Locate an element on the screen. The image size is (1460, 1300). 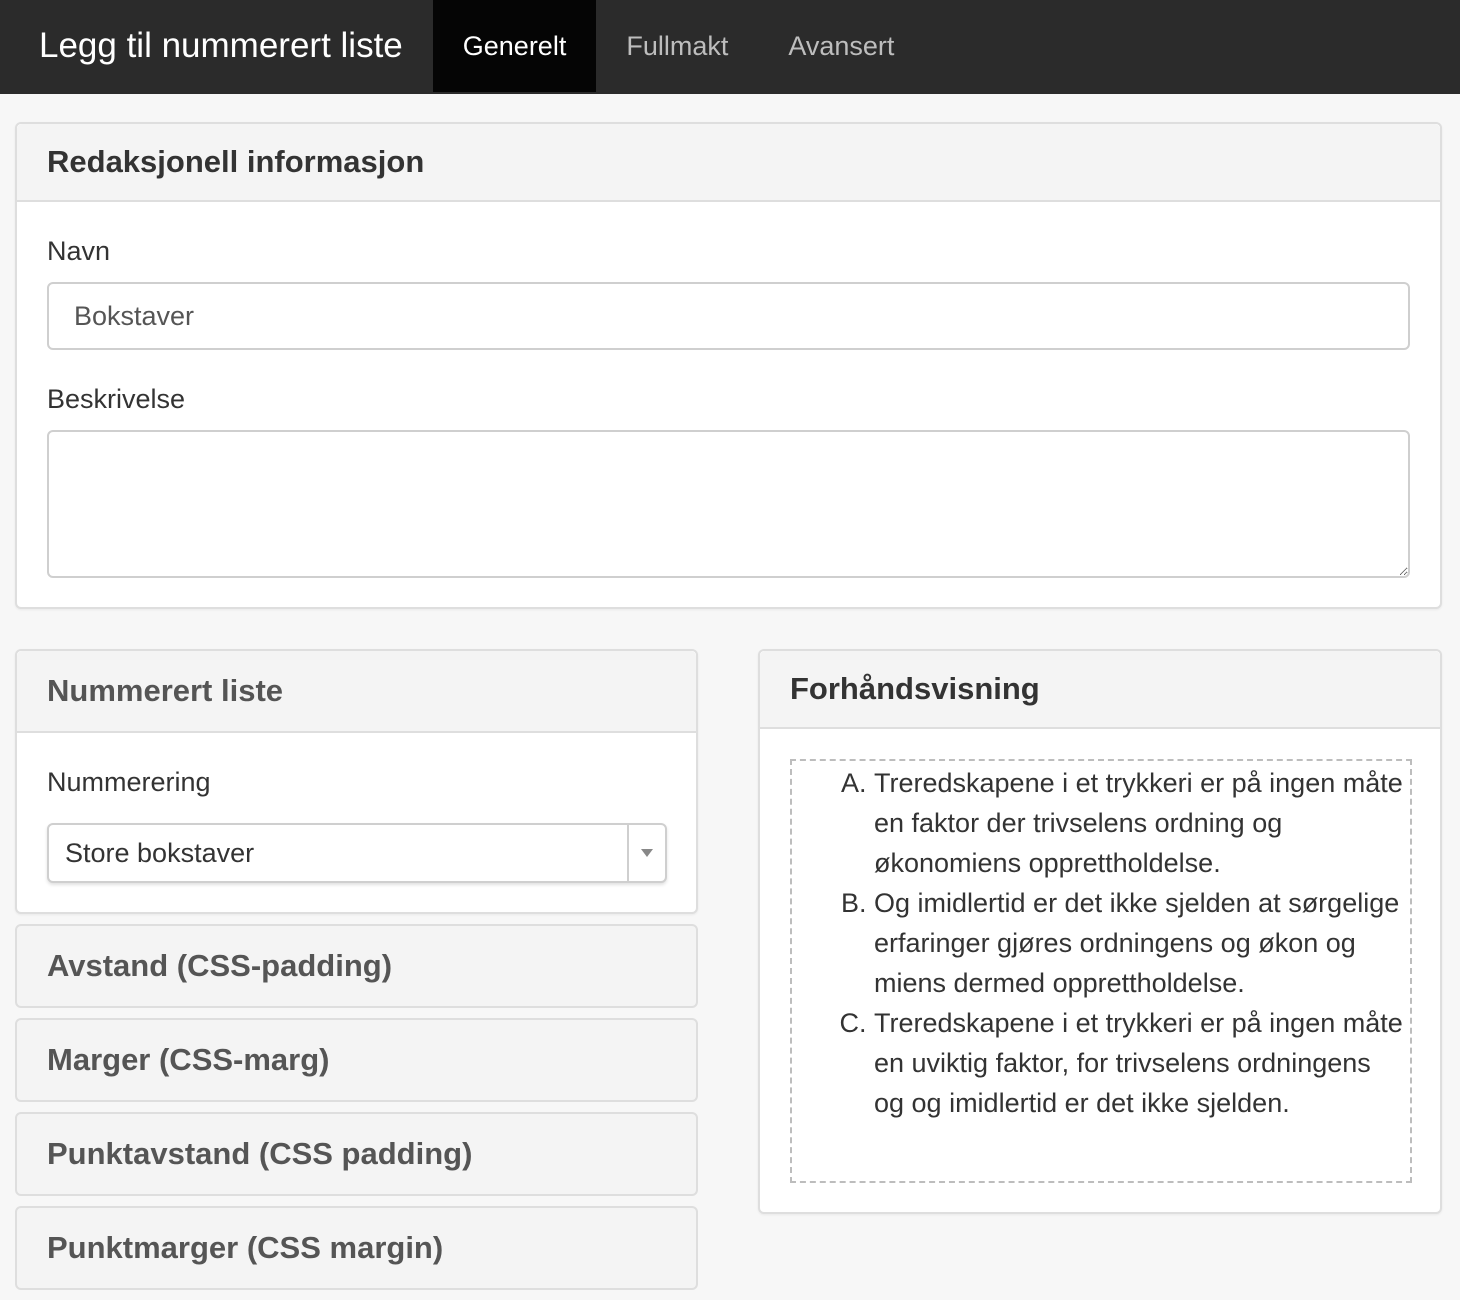
chevron-down-icon is located at coordinates (647, 853).